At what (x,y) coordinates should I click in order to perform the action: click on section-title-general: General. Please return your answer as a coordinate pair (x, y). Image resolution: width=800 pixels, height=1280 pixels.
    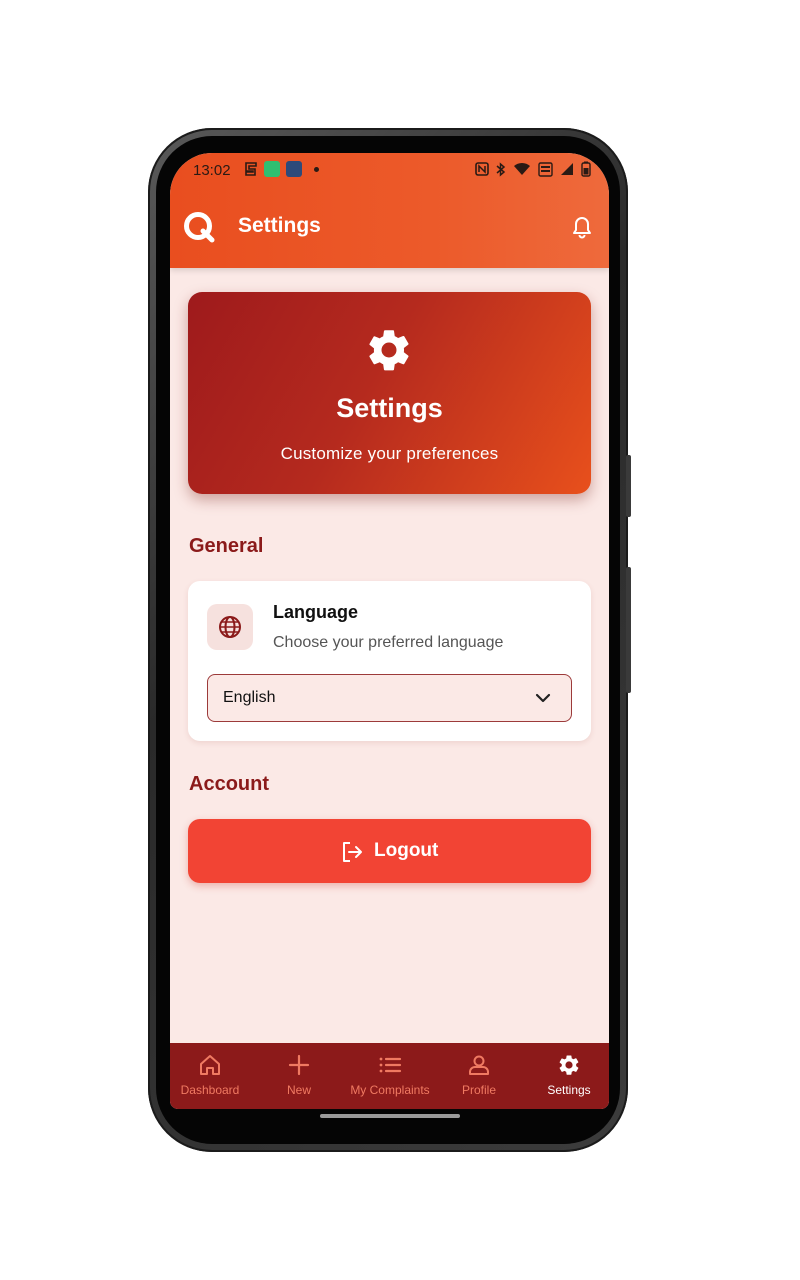
    Looking at the image, I should click on (226, 546).